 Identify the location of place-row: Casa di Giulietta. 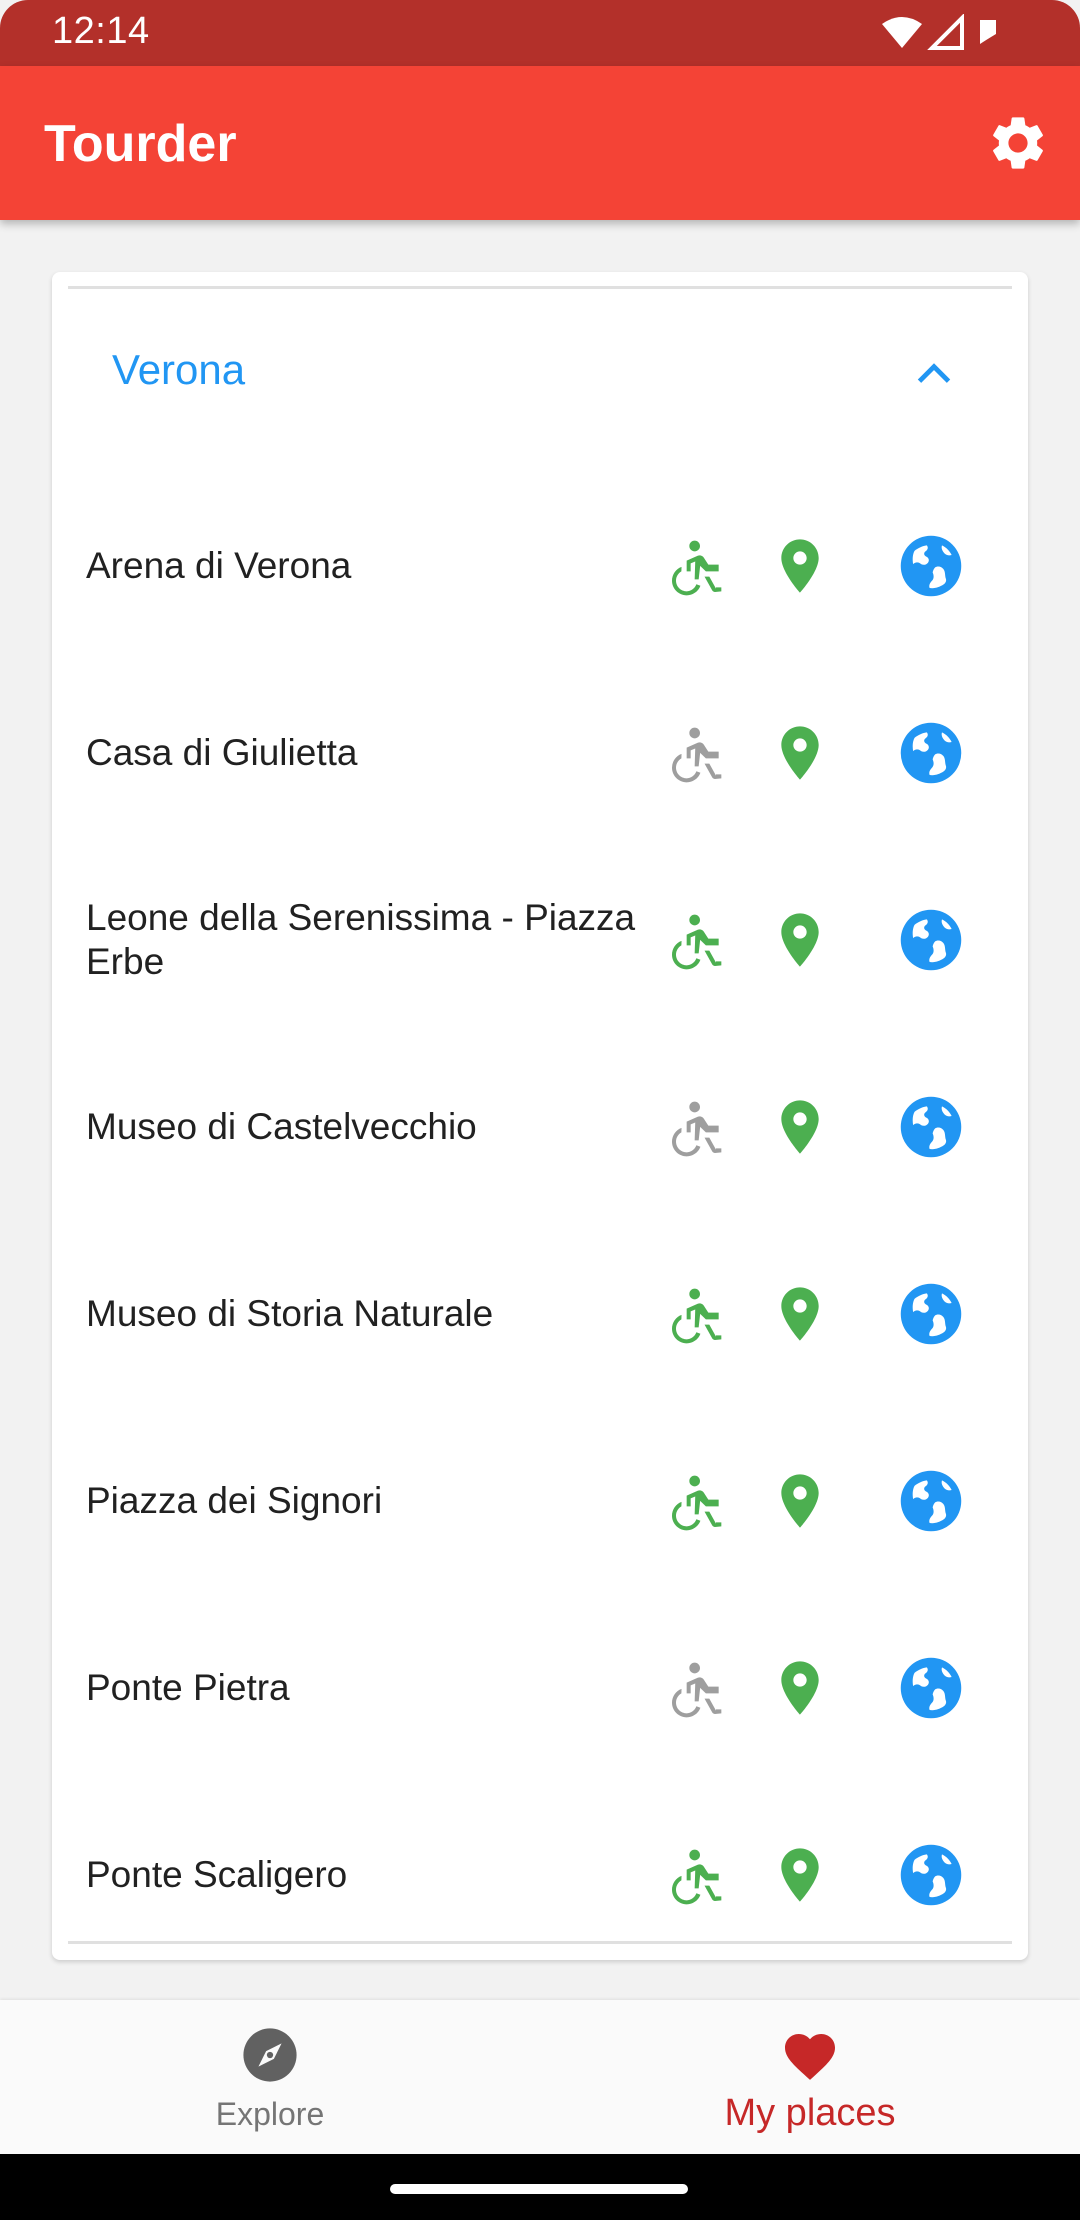
(540, 752).